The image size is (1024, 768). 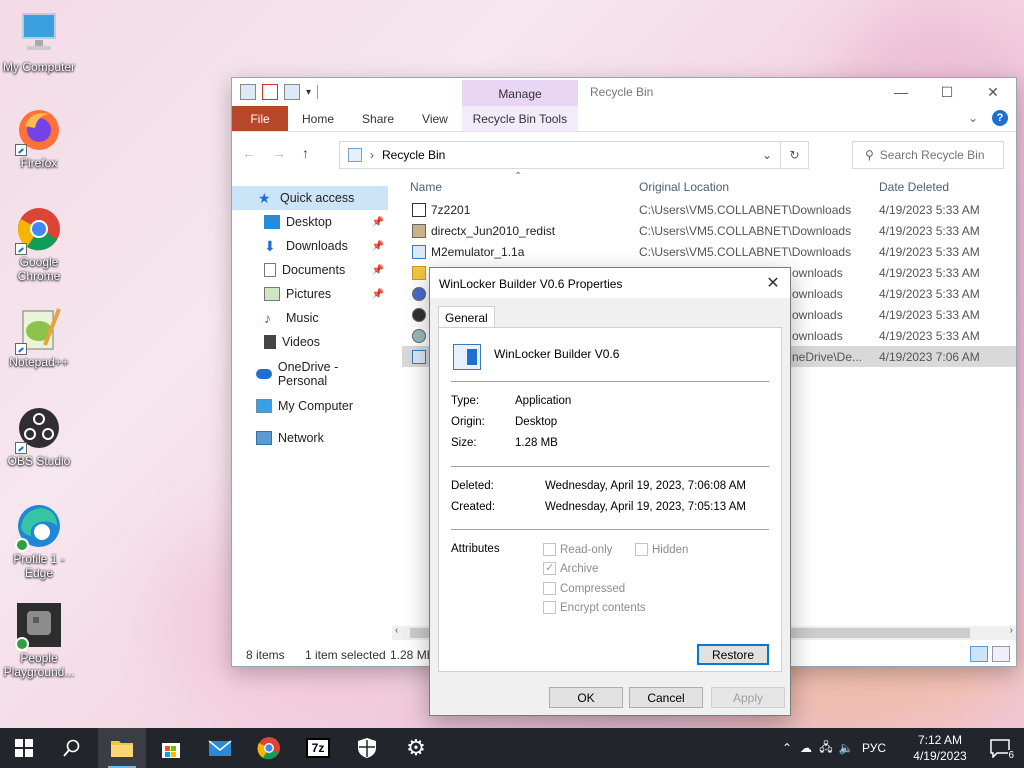 What do you see at coordinates (467, 357) in the screenshot?
I see `application-icon` at bounding box center [467, 357].